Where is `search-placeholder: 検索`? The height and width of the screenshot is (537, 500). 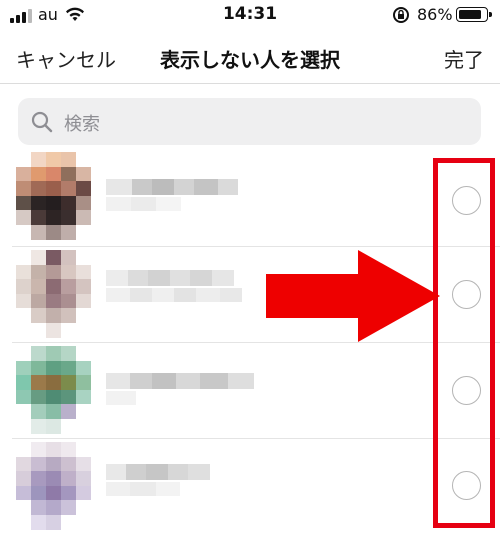
search-placeholder: 検索 is located at coordinates (82, 124).